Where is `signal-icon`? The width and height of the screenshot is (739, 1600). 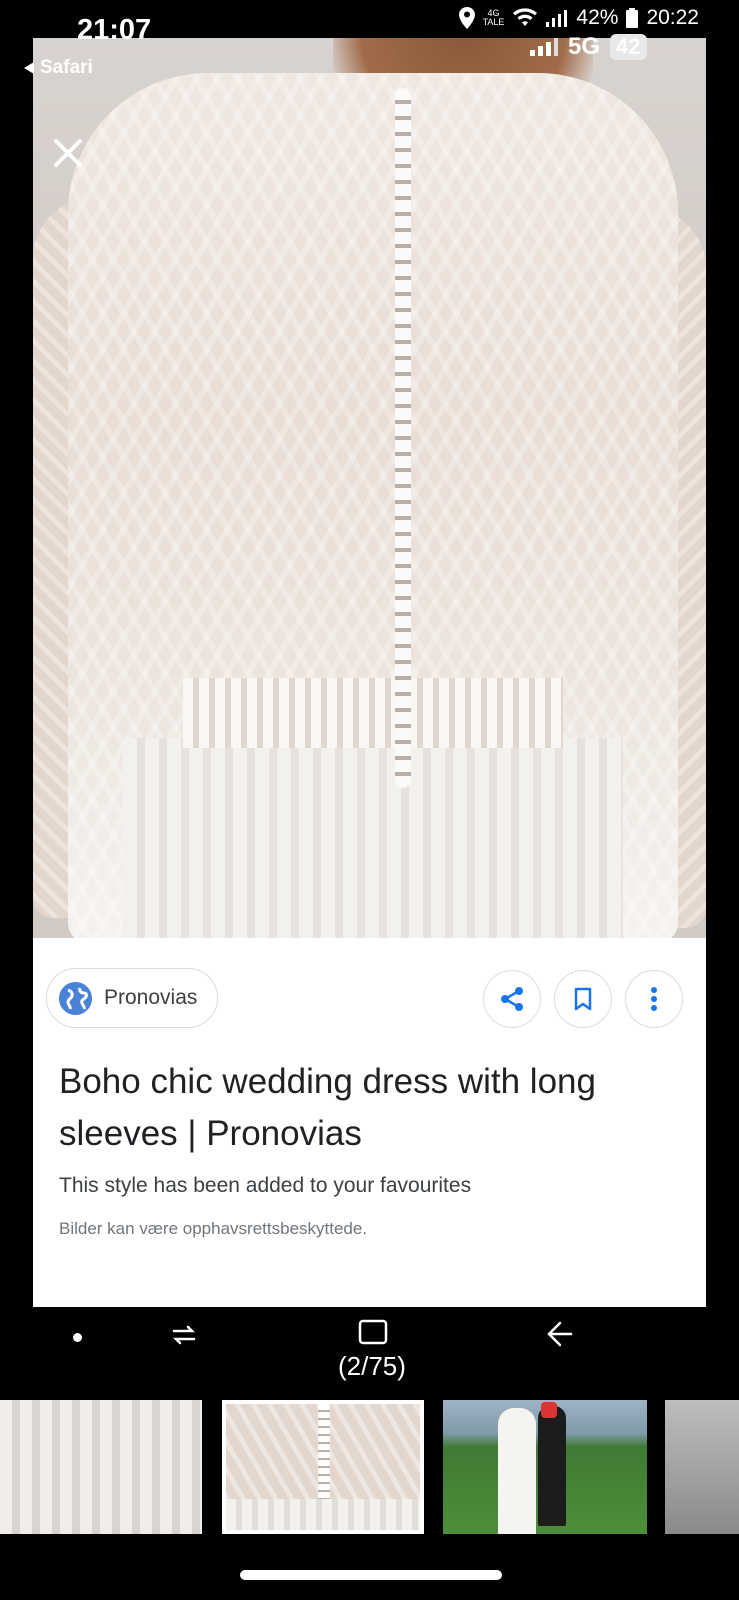 signal-icon is located at coordinates (557, 18).